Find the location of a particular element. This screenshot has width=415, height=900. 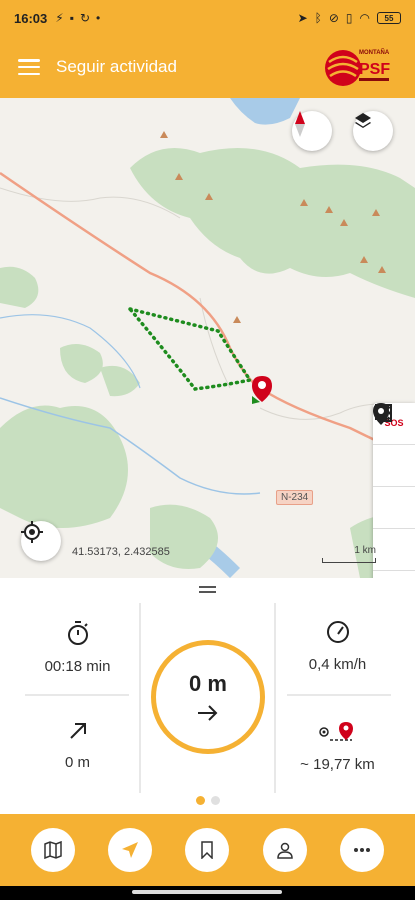

locate-button is located at coordinates (41, 541).